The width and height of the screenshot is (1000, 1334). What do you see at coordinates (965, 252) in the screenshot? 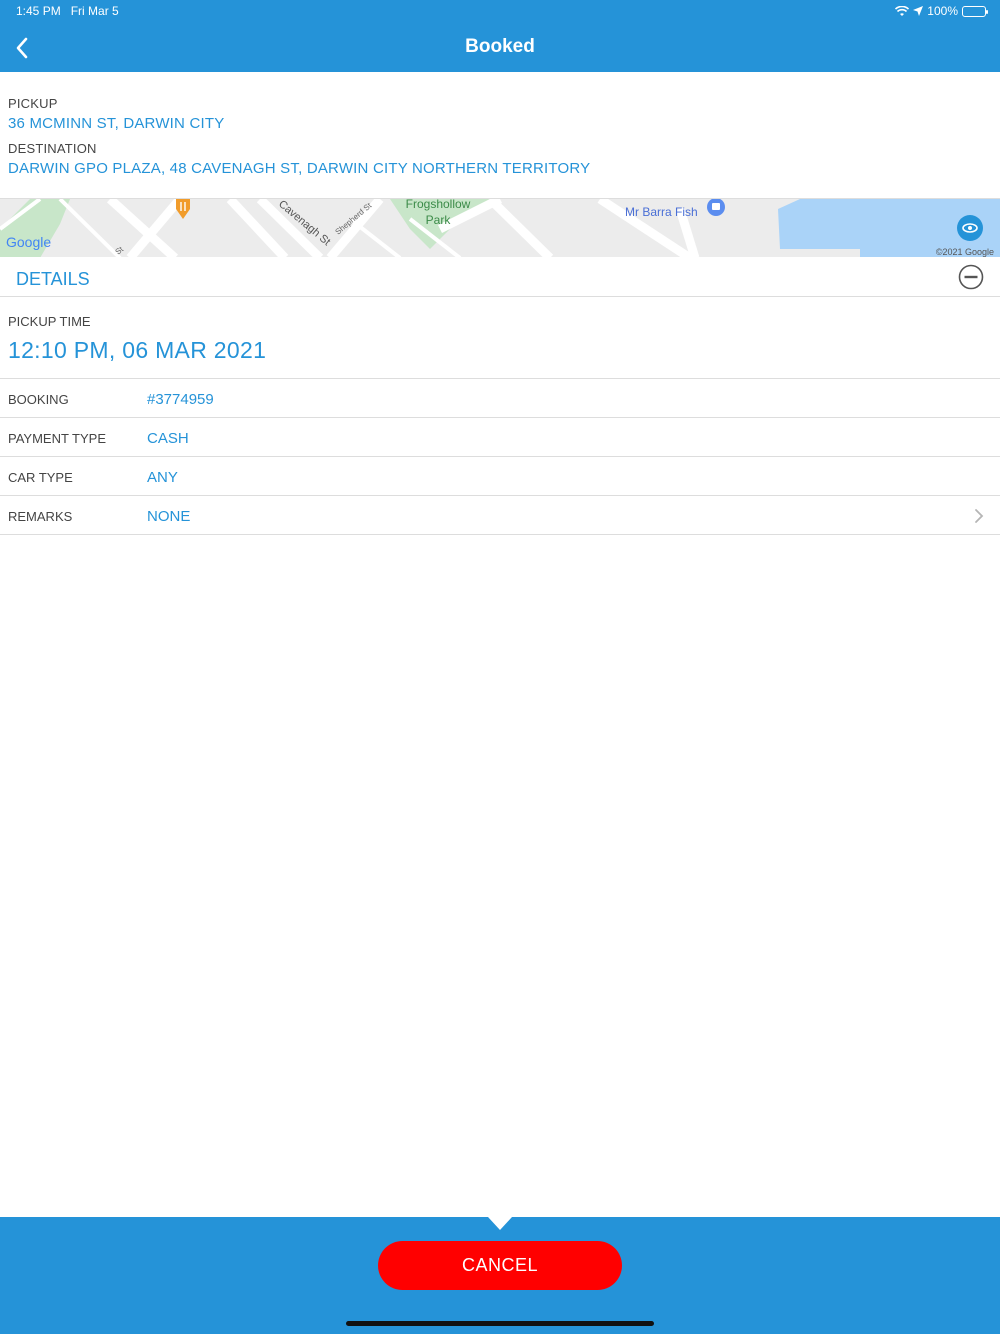
I see `map-copyright: ©2021 Google` at bounding box center [965, 252].